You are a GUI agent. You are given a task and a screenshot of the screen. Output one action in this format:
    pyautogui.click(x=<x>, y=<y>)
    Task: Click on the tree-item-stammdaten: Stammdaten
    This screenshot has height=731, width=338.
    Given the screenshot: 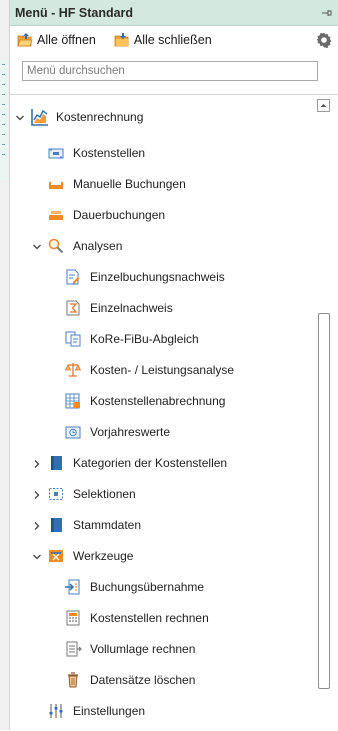 What is the action you would take?
    pyautogui.click(x=163, y=525)
    